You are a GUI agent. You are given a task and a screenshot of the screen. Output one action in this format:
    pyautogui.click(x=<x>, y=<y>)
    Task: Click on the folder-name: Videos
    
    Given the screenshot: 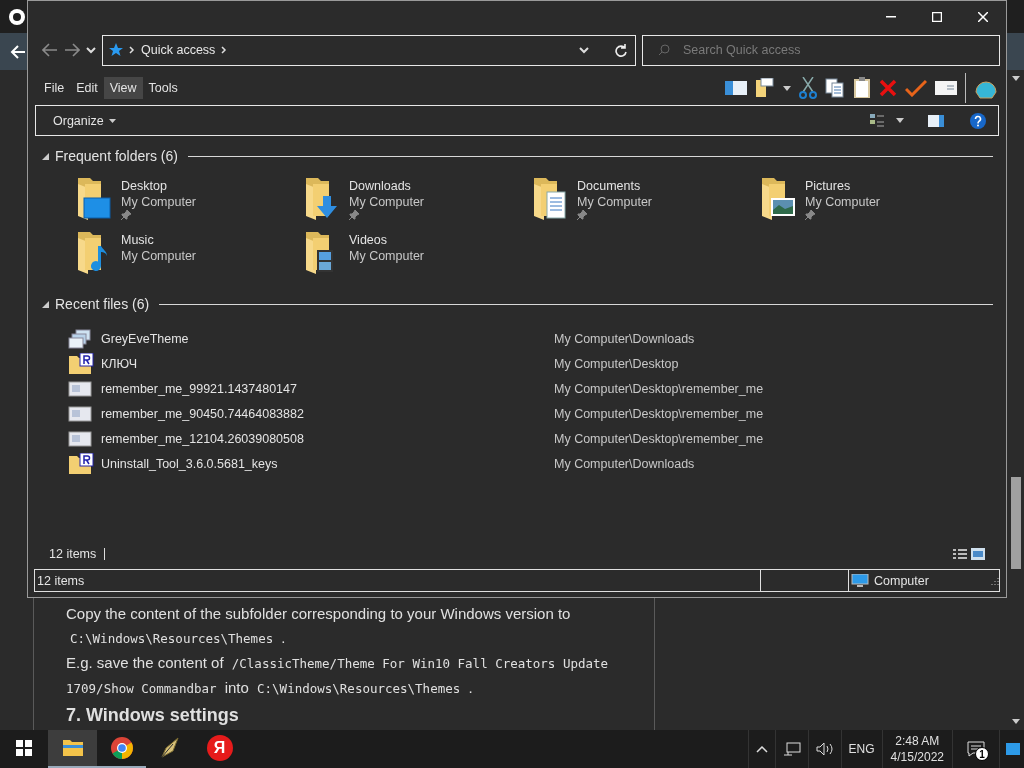 What is the action you would take?
    pyautogui.click(x=368, y=240)
    